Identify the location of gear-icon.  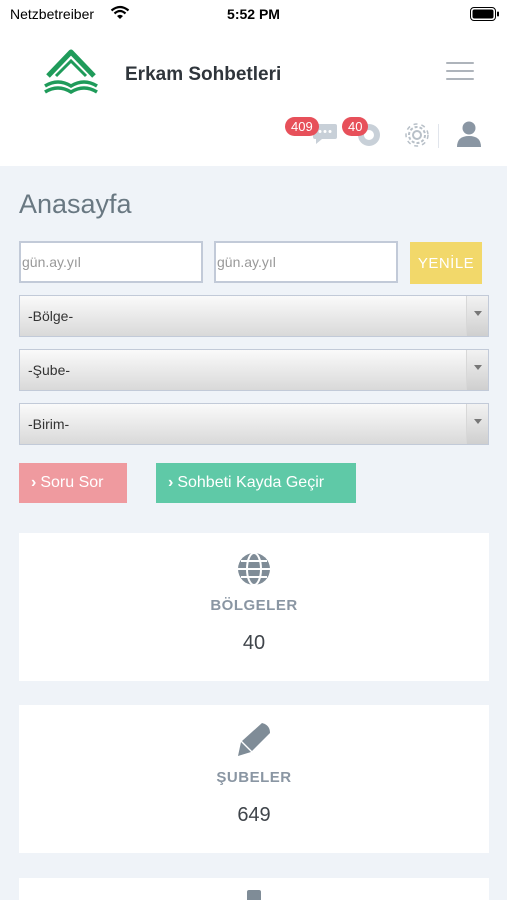
(417, 135).